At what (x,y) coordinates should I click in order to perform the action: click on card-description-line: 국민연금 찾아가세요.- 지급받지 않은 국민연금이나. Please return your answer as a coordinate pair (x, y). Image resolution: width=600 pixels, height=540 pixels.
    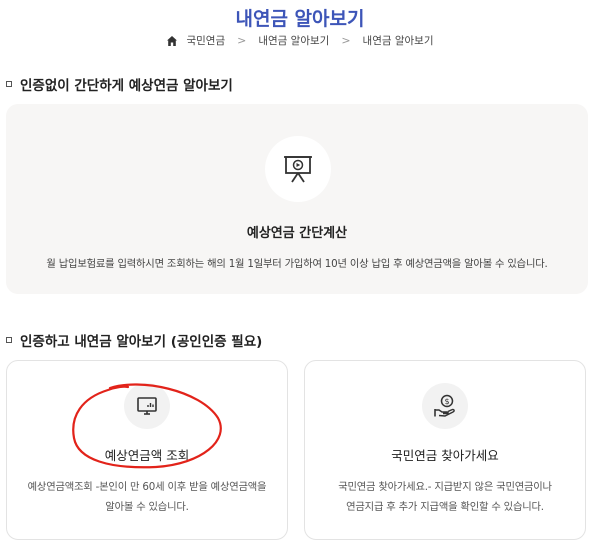
    Looking at the image, I should click on (445, 487).